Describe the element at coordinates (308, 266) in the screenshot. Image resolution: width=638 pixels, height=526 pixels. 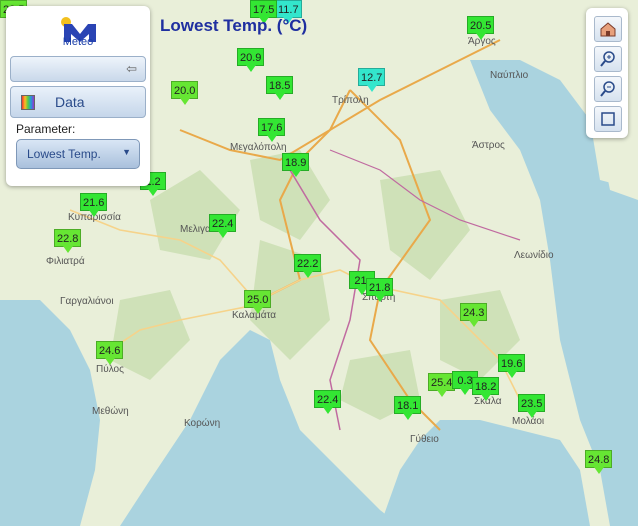
I see `station-marker: 22.2` at that location.